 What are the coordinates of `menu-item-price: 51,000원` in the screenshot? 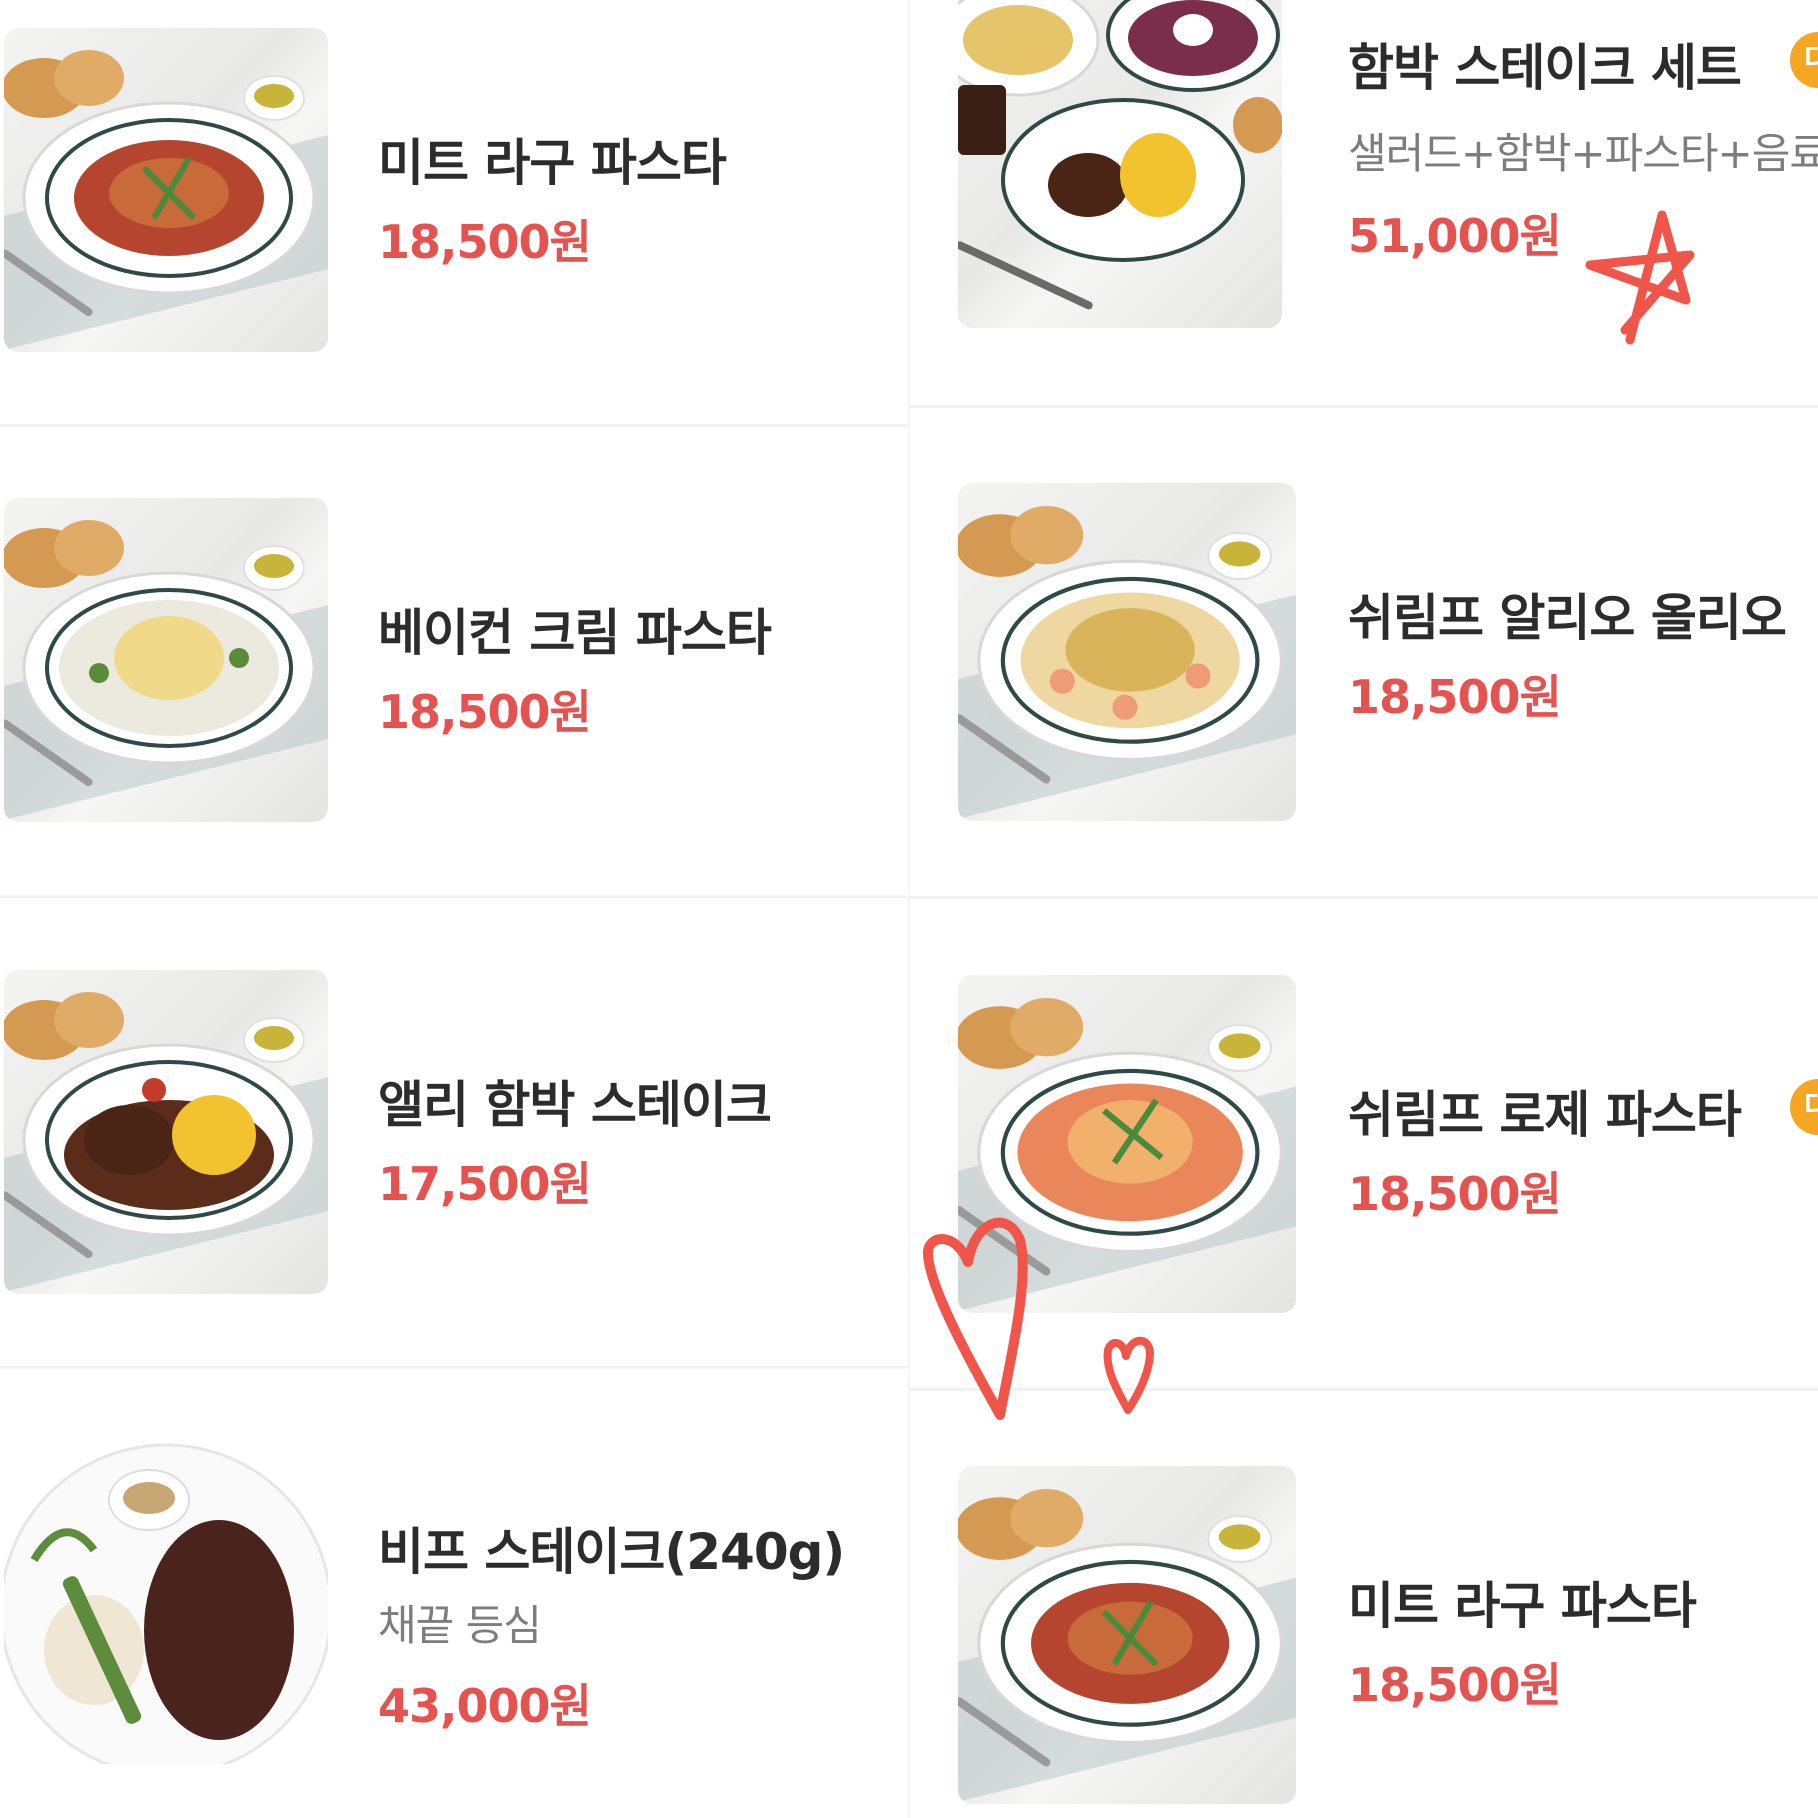 It's located at (1455, 236).